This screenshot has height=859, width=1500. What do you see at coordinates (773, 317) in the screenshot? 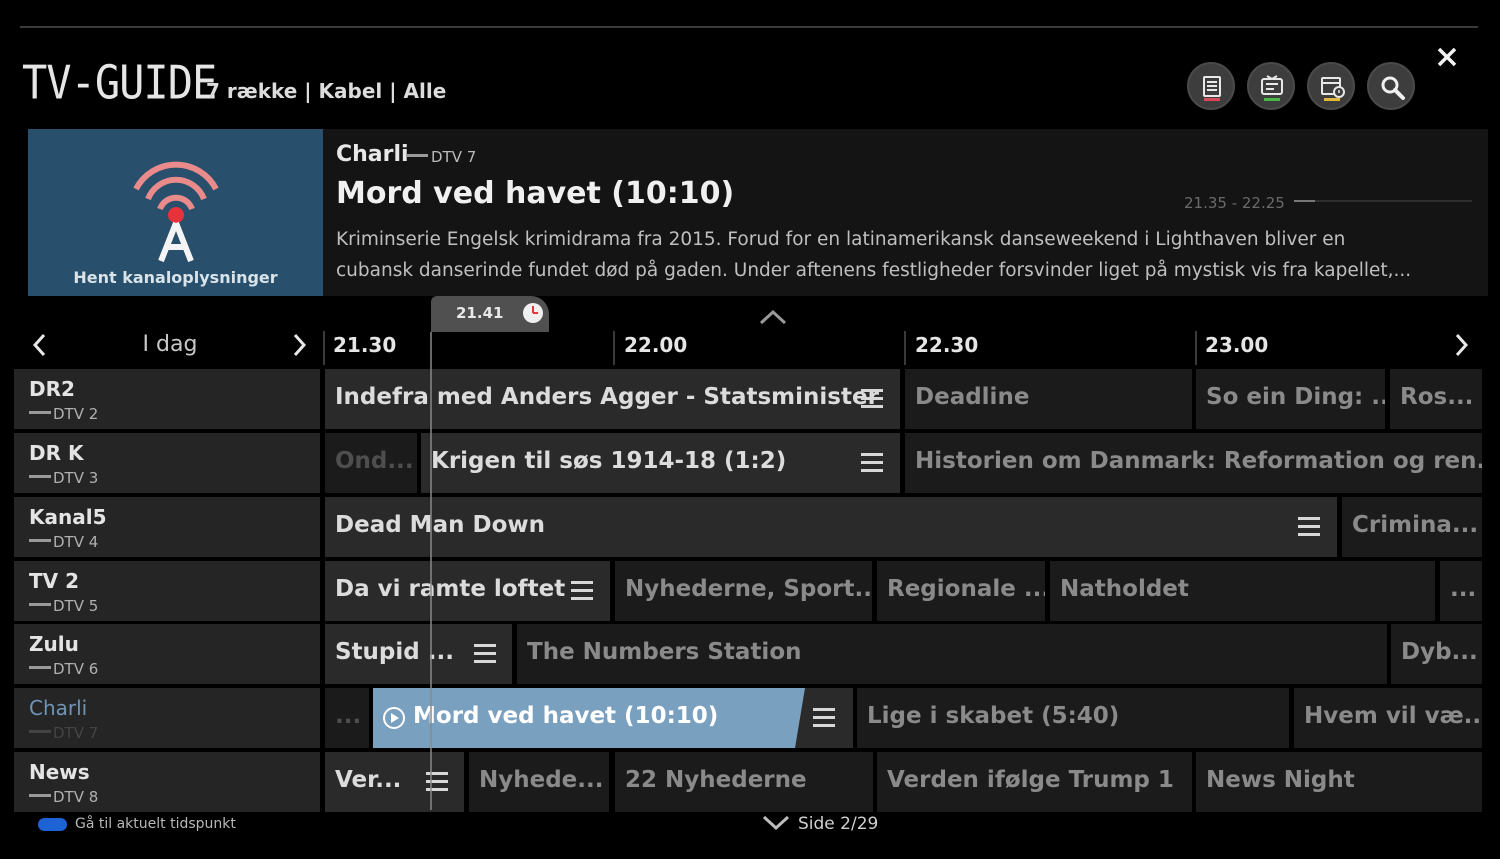
I see `chevron-up-icon` at bounding box center [773, 317].